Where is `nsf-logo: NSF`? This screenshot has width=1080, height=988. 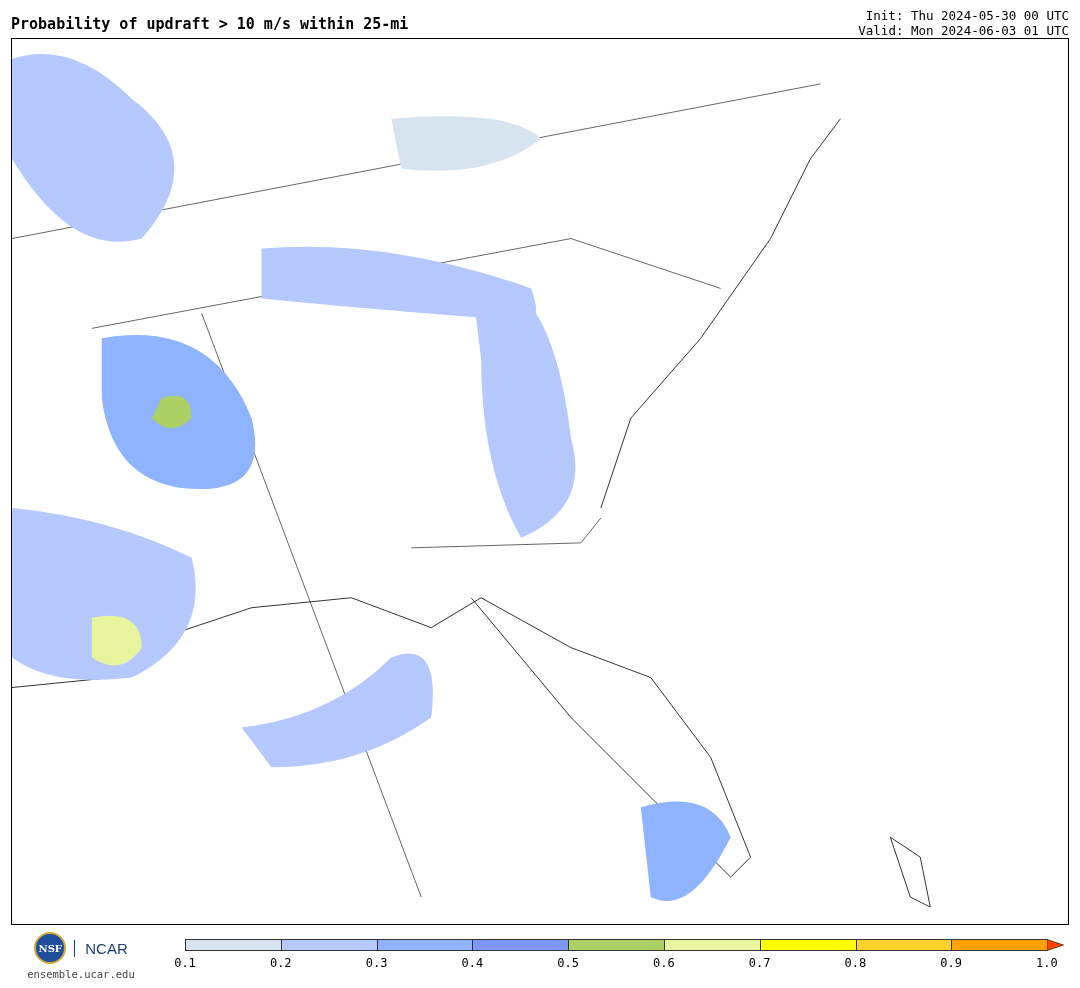 nsf-logo: NSF is located at coordinates (50, 948).